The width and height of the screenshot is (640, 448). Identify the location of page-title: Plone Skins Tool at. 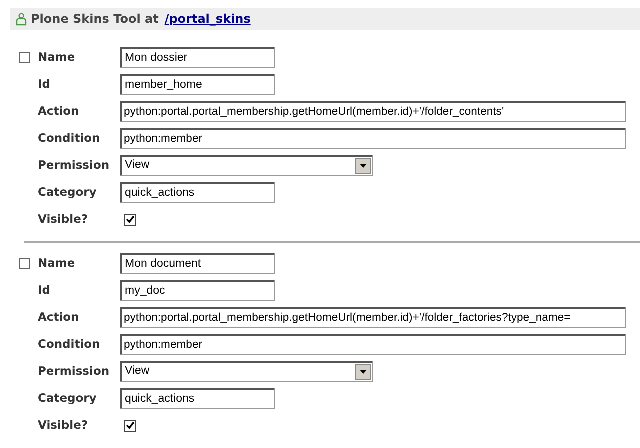
(95, 19).